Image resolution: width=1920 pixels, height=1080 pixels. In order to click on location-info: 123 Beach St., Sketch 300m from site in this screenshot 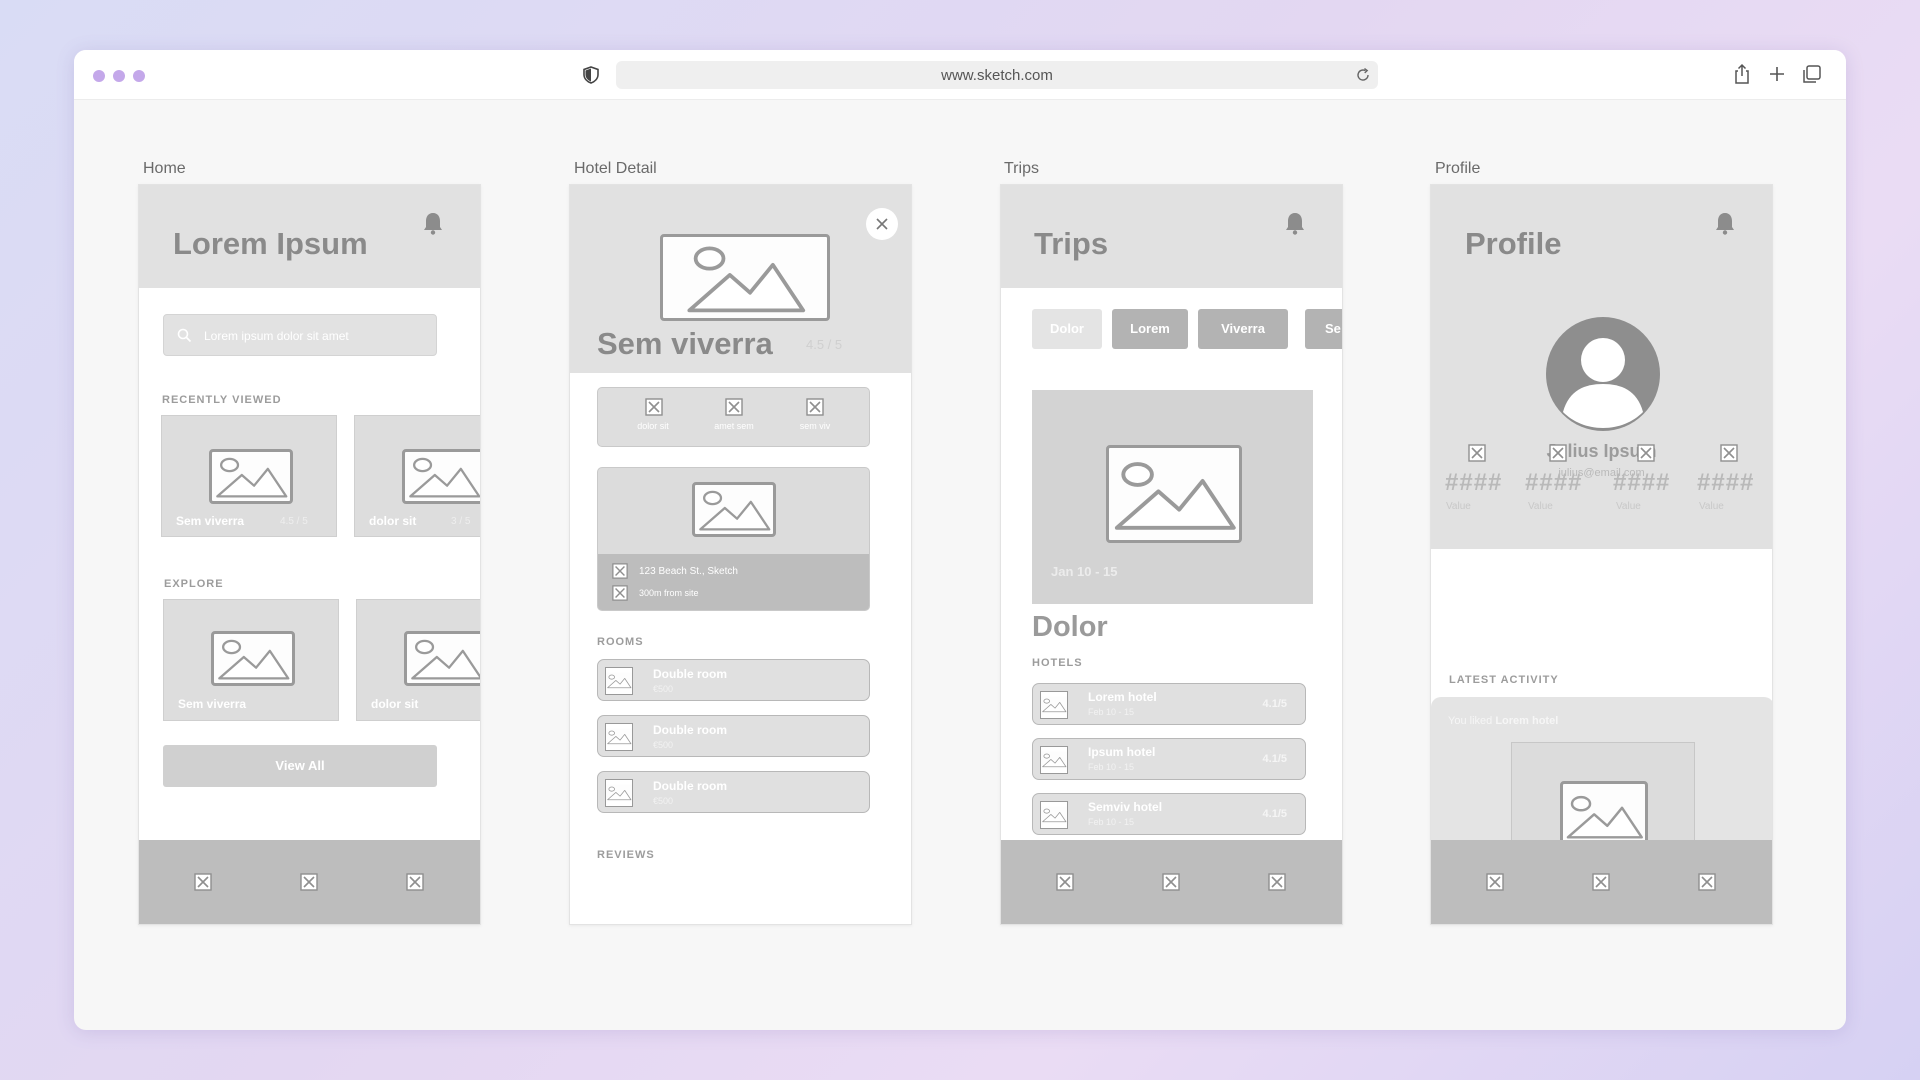, I will do `click(733, 582)`.